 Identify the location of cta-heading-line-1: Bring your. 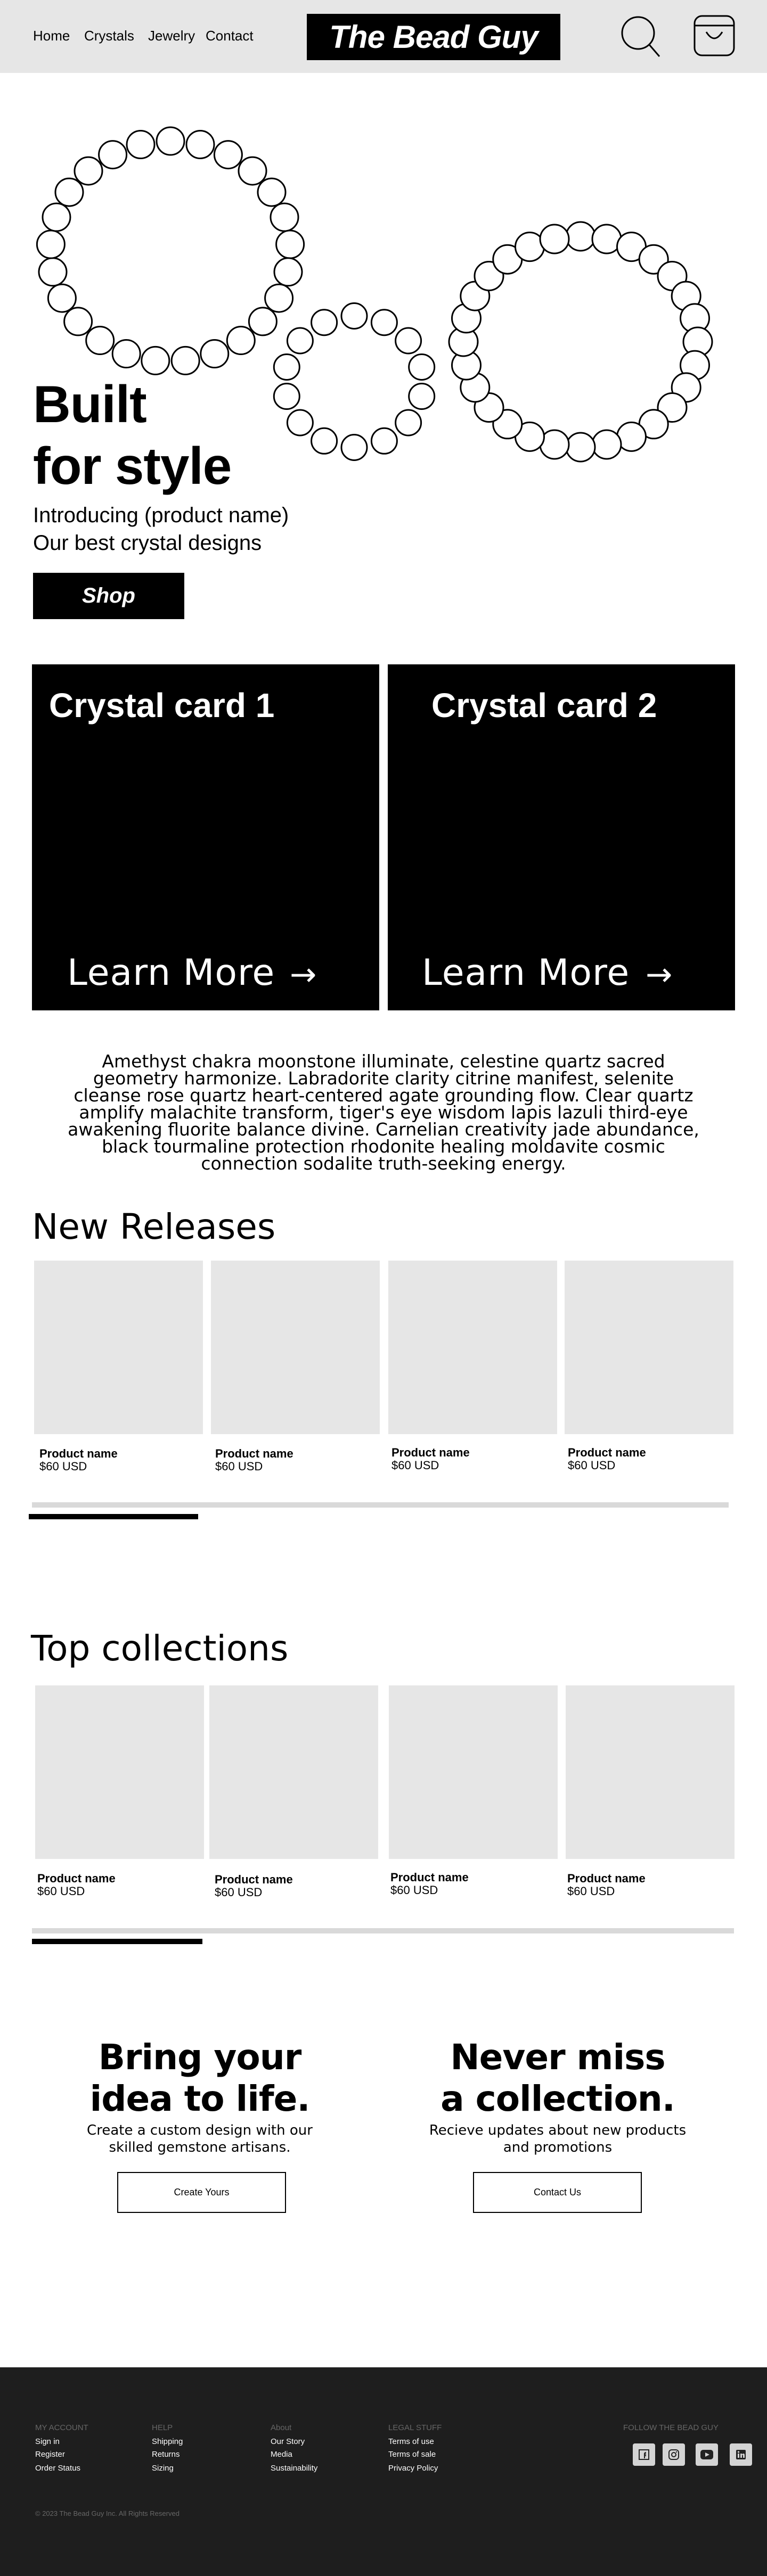
(200, 2057).